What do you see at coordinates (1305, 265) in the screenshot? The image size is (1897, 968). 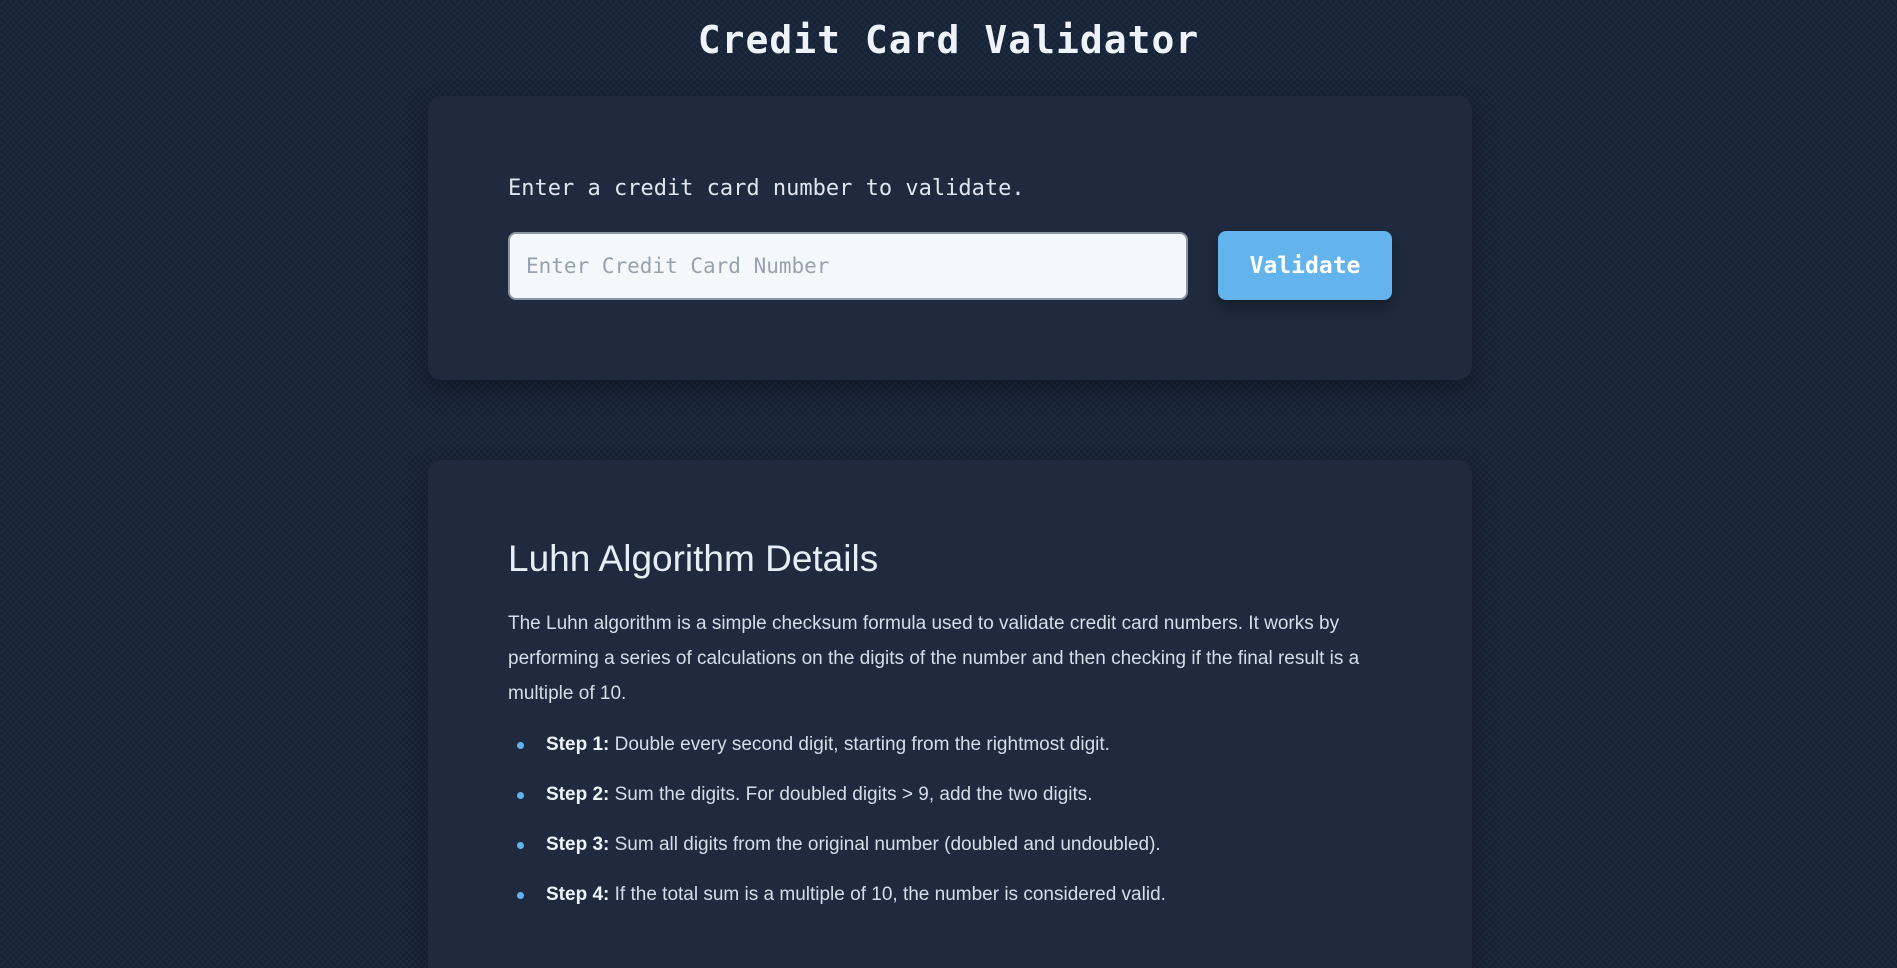 I see `validate-button: Validate` at bounding box center [1305, 265].